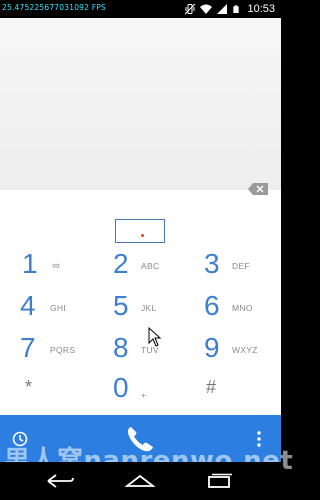  Describe the element at coordinates (63, 350) in the screenshot. I see `key-letters: PQRS` at that location.